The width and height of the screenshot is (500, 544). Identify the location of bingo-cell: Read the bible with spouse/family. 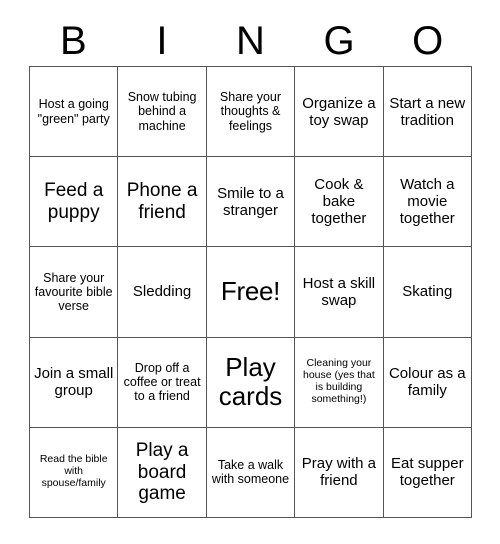
(74, 472).